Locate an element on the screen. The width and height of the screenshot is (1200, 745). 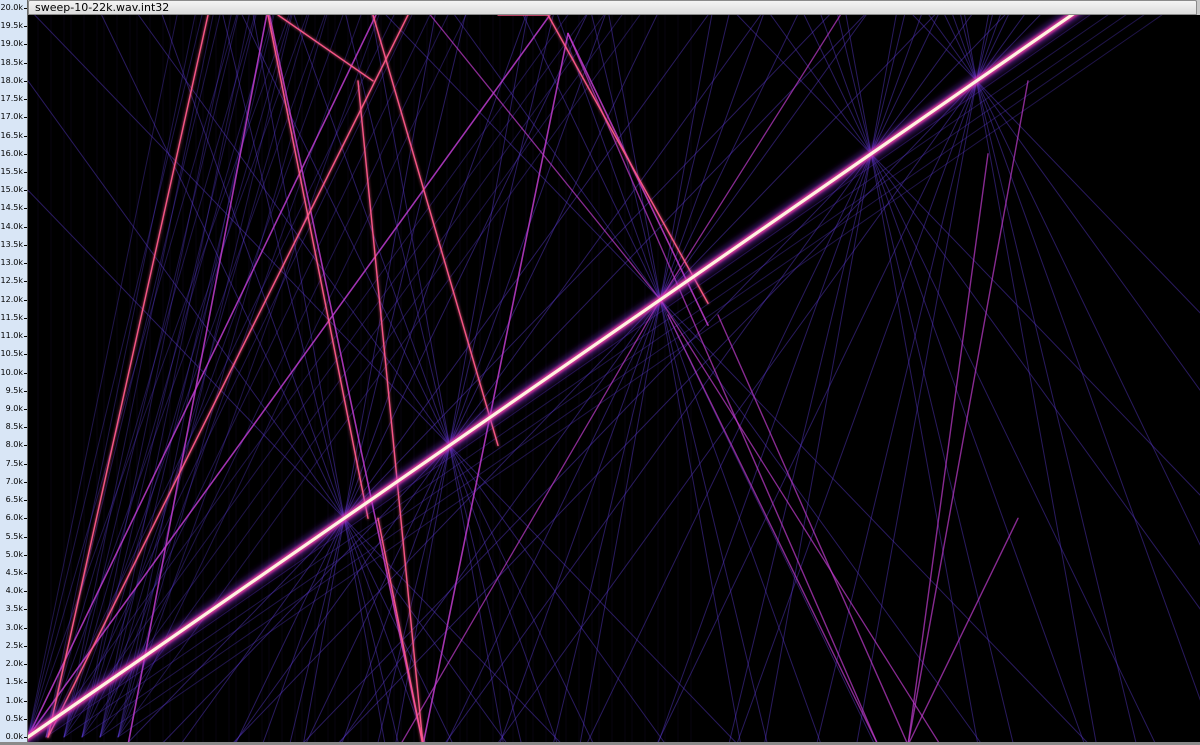
ruler-label: 2.0k is located at coordinates (14, 664).